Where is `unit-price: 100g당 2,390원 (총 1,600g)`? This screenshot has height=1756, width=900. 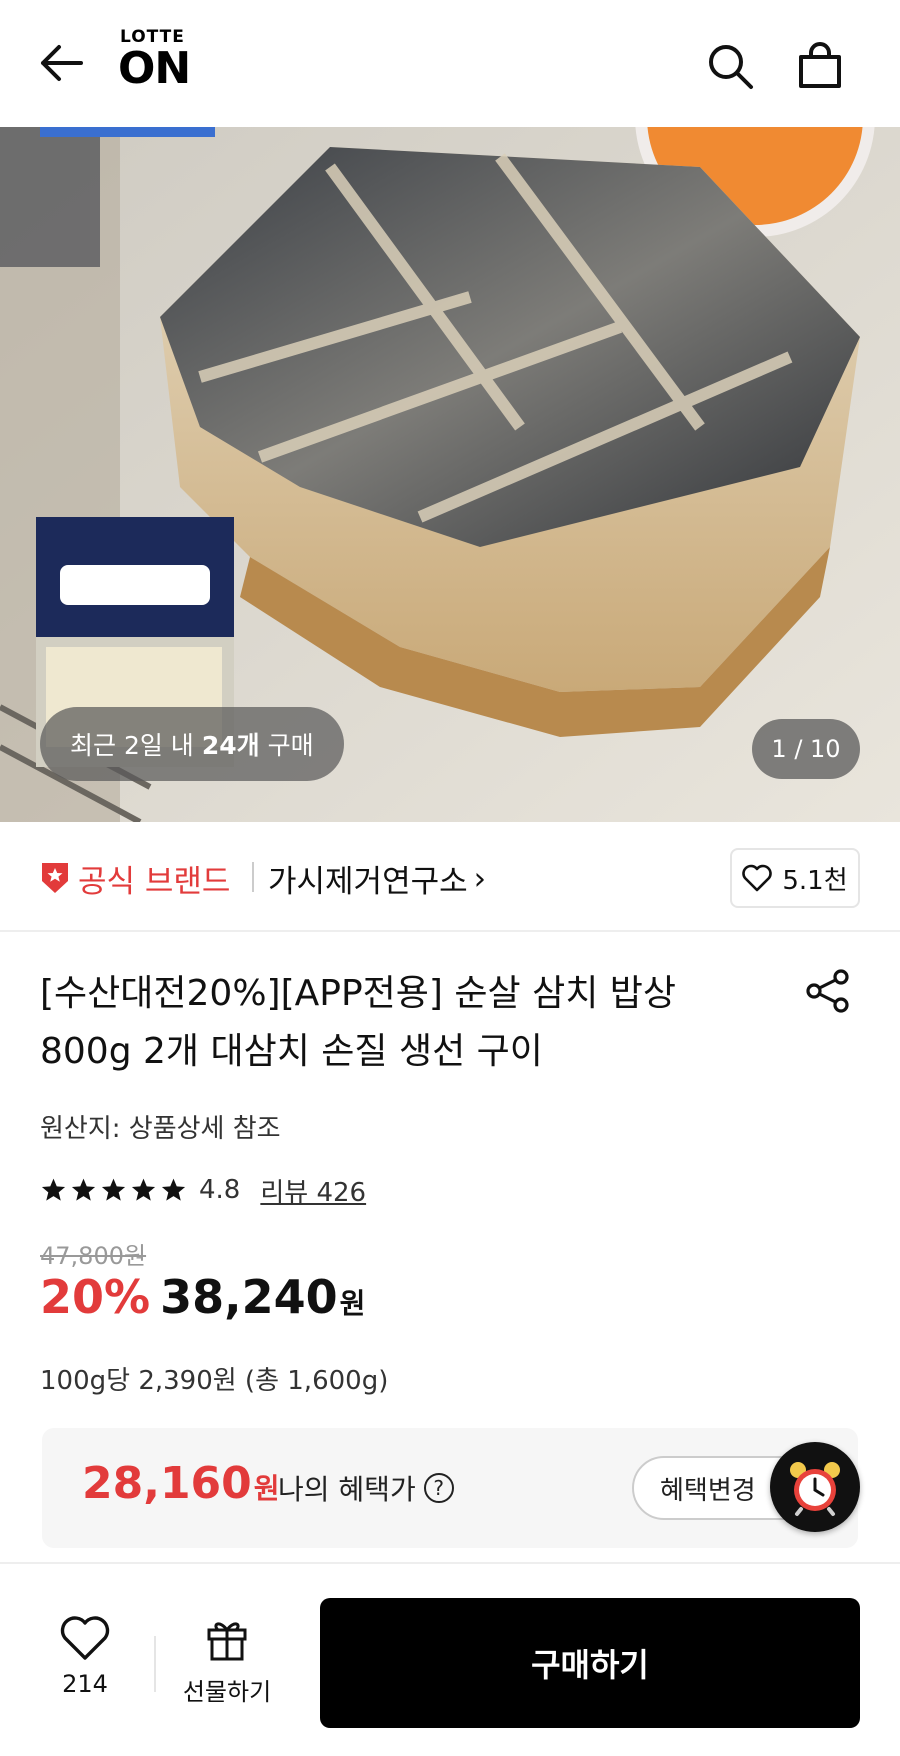 unit-price: 100g당 2,390원 (총 1,600g) is located at coordinates (214, 1381).